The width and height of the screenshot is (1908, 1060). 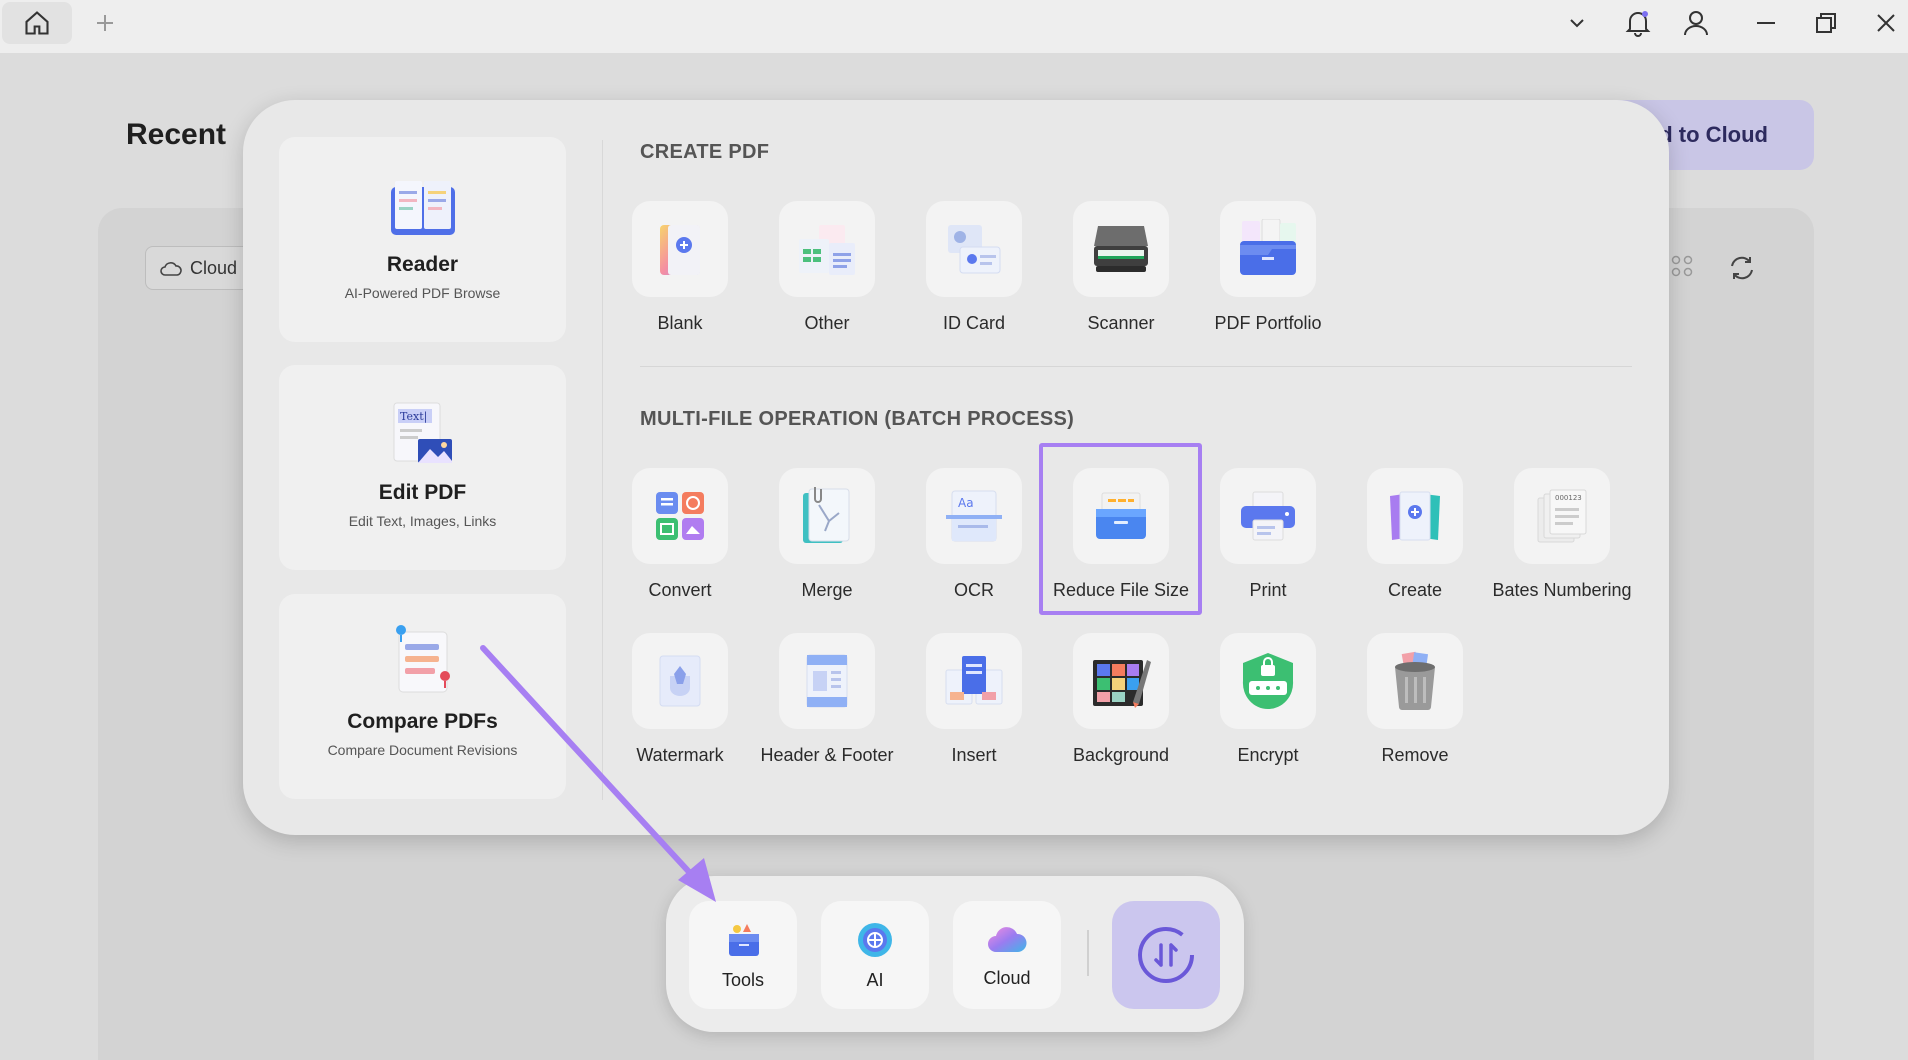 I want to click on tool-blank-label: Blank, so click(x=680, y=323).